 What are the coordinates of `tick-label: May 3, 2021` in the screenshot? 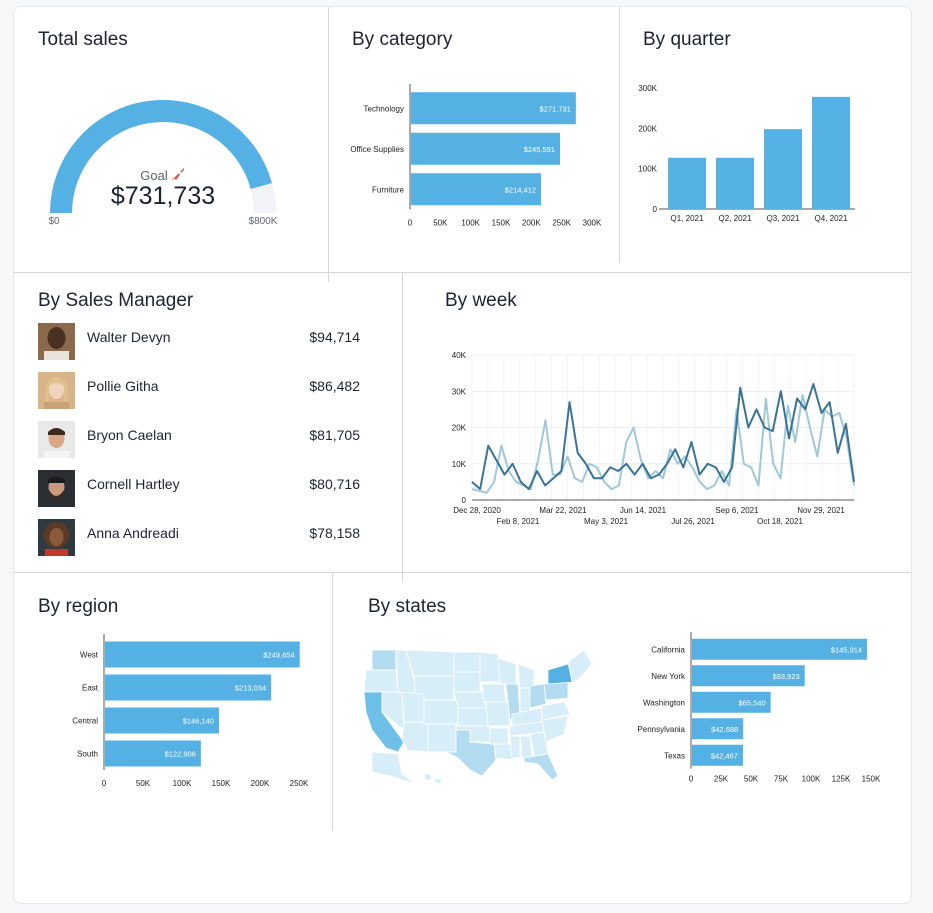 It's located at (606, 521).